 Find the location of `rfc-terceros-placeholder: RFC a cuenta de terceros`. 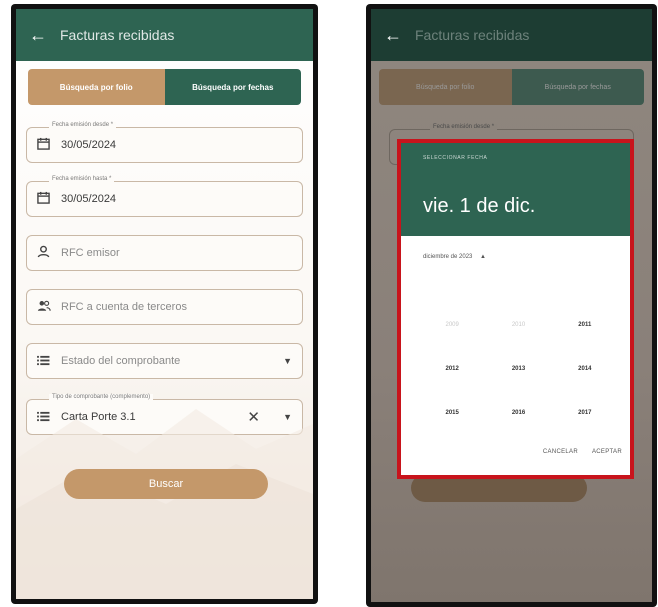

rfc-terceros-placeholder: RFC a cuenta de terceros is located at coordinates (124, 307).